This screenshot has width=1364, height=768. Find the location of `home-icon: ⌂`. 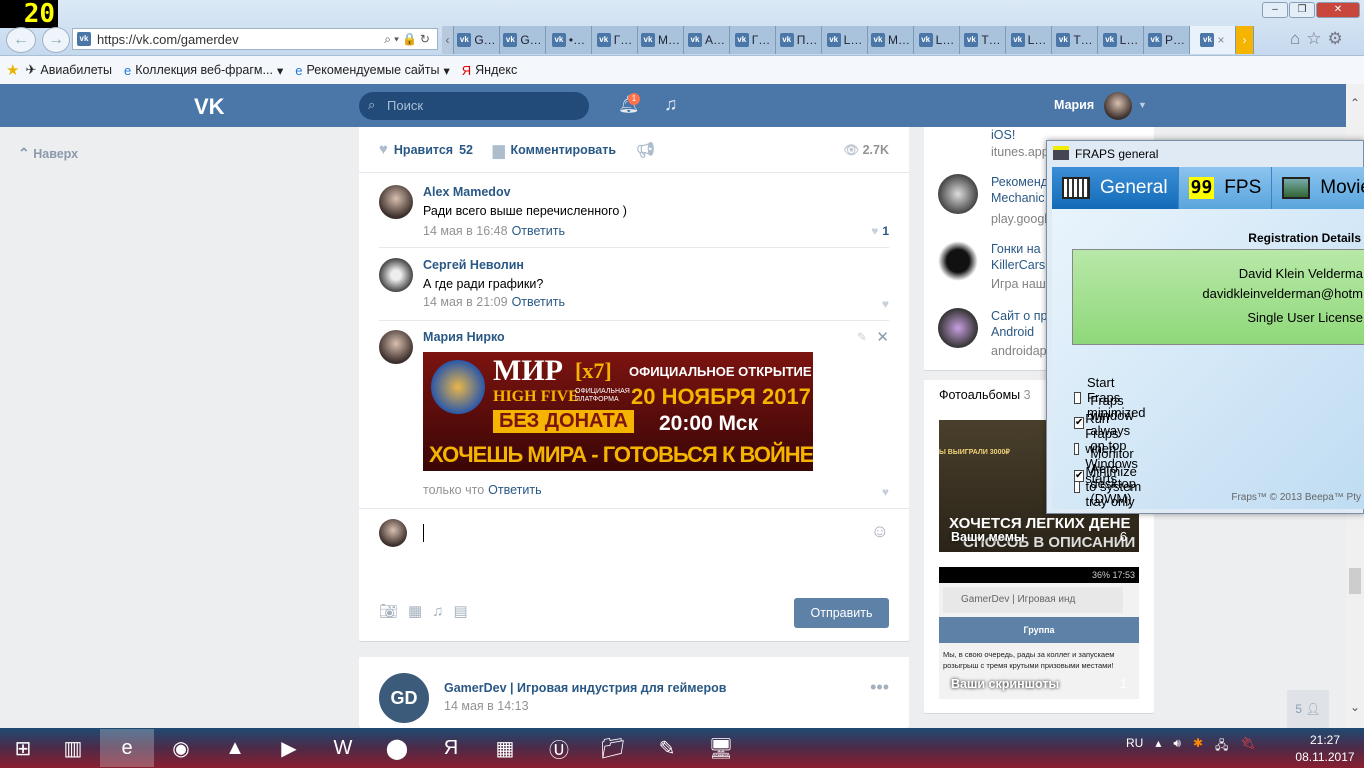

home-icon: ⌂ is located at coordinates (1298, 38).